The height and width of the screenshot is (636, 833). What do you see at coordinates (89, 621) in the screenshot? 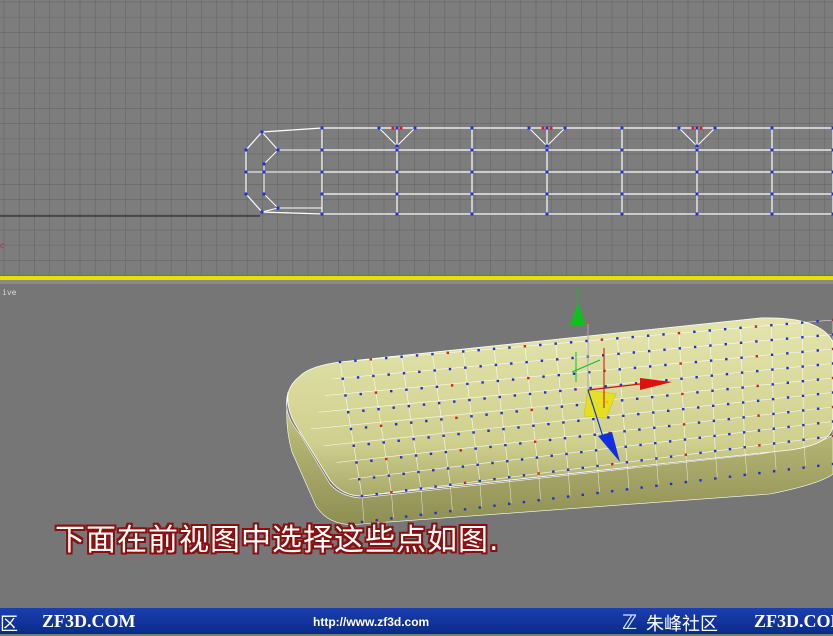
I see `footer-left-brand: ZF3D.COM` at bounding box center [89, 621].